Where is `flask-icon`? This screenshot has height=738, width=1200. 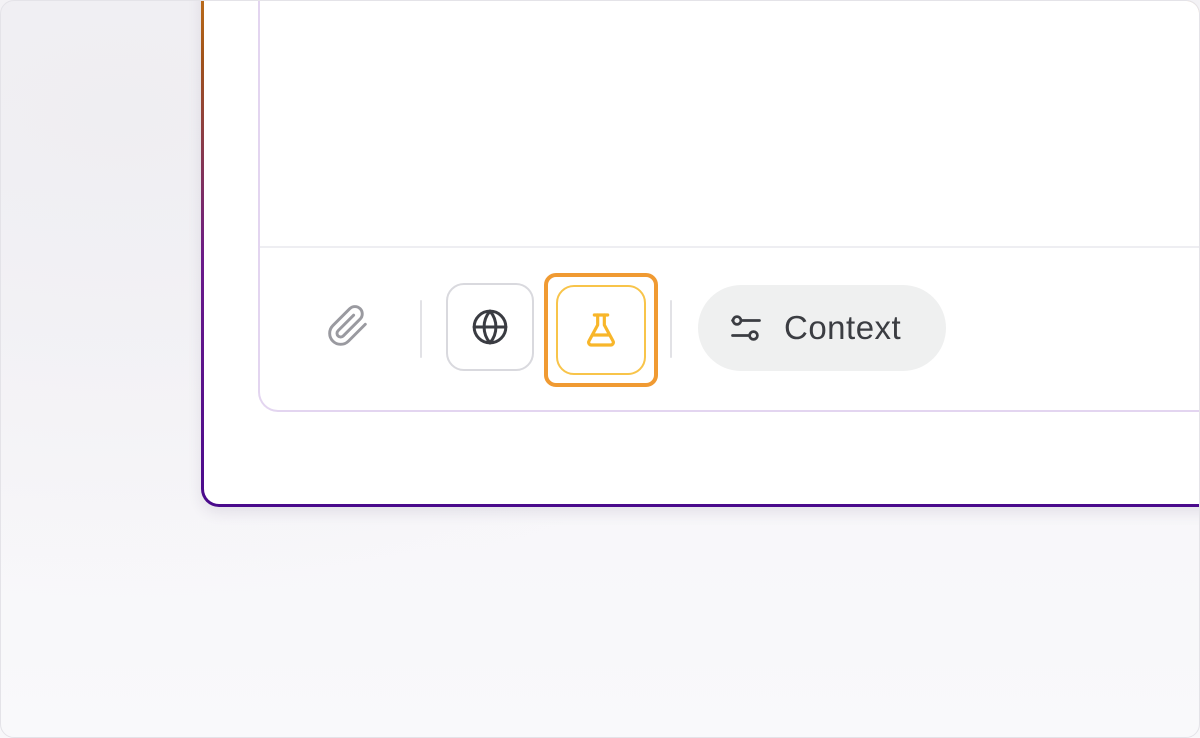 flask-icon is located at coordinates (601, 330).